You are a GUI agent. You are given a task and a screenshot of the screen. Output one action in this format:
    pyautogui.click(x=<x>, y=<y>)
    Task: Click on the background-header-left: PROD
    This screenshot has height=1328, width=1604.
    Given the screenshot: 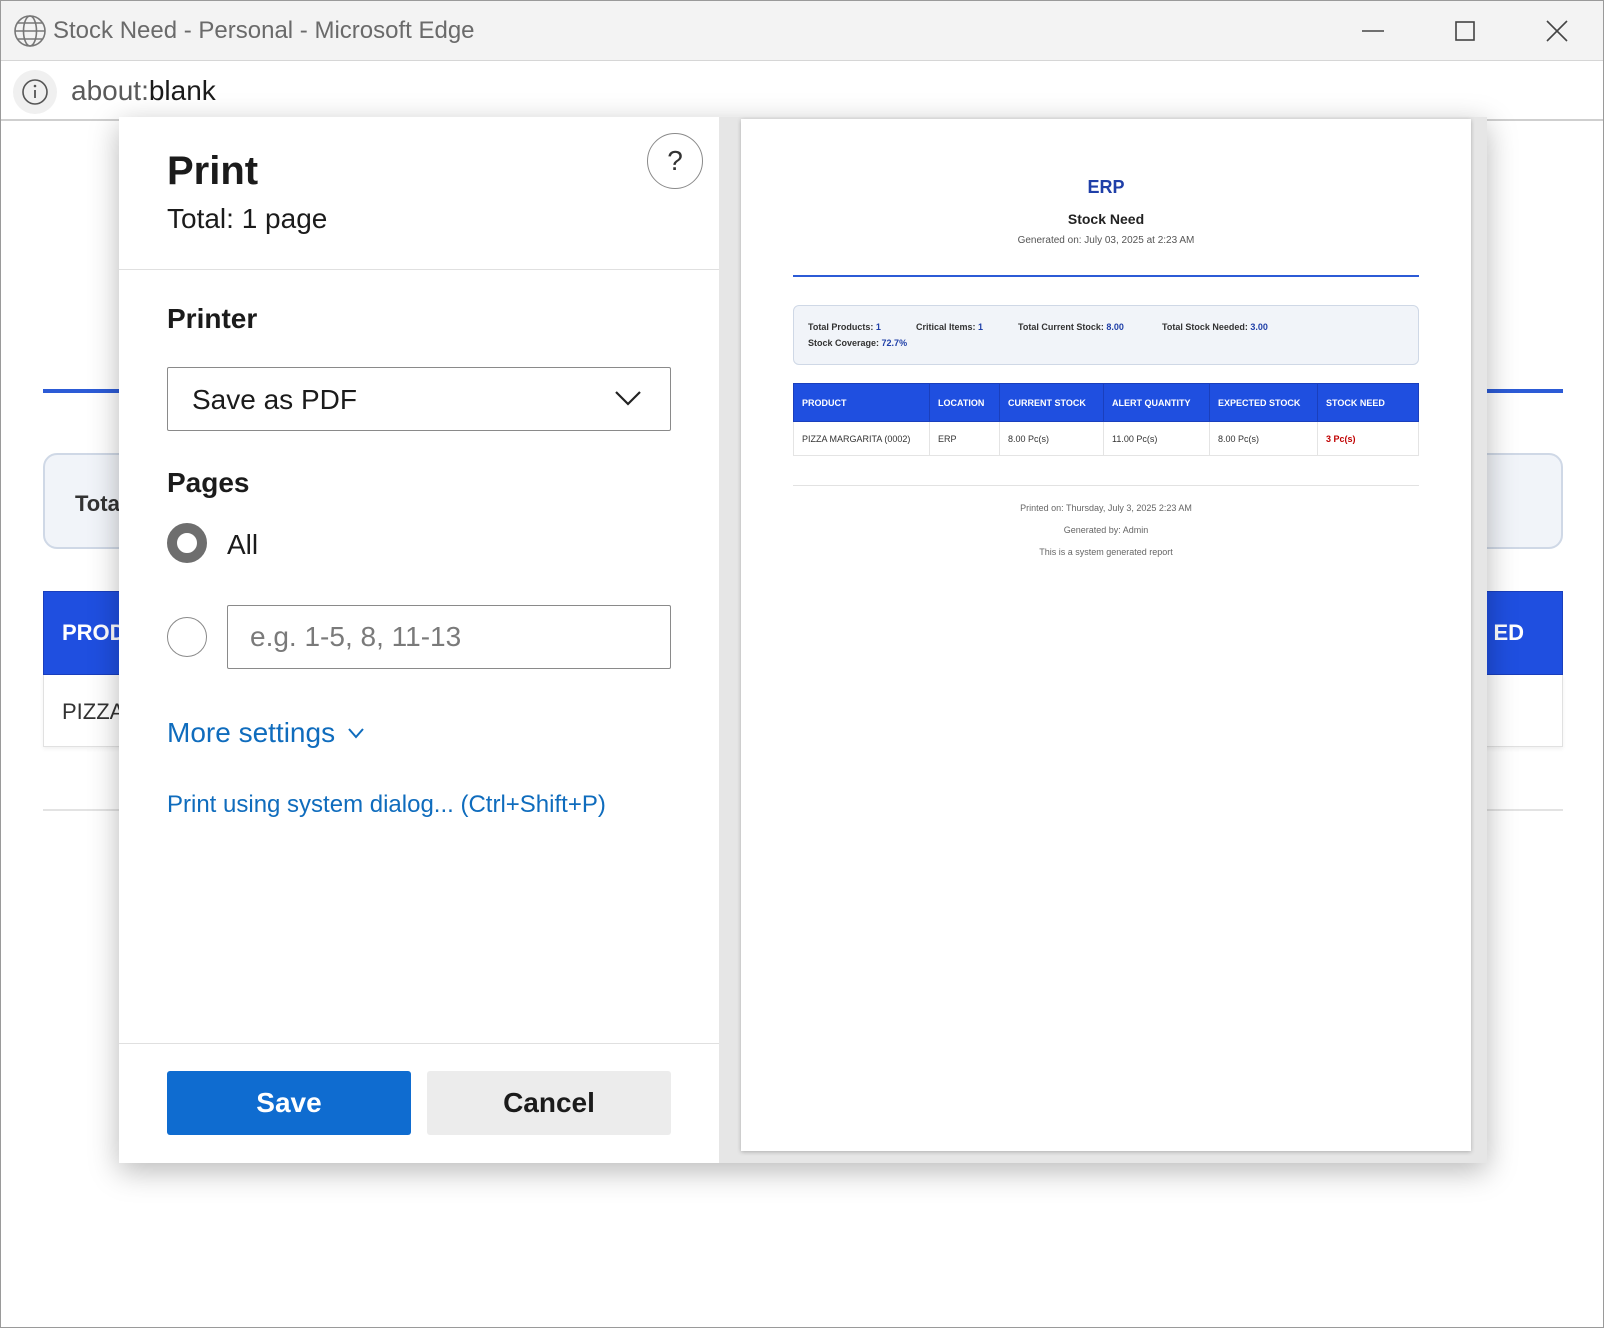 What is the action you would take?
    pyautogui.click(x=94, y=632)
    